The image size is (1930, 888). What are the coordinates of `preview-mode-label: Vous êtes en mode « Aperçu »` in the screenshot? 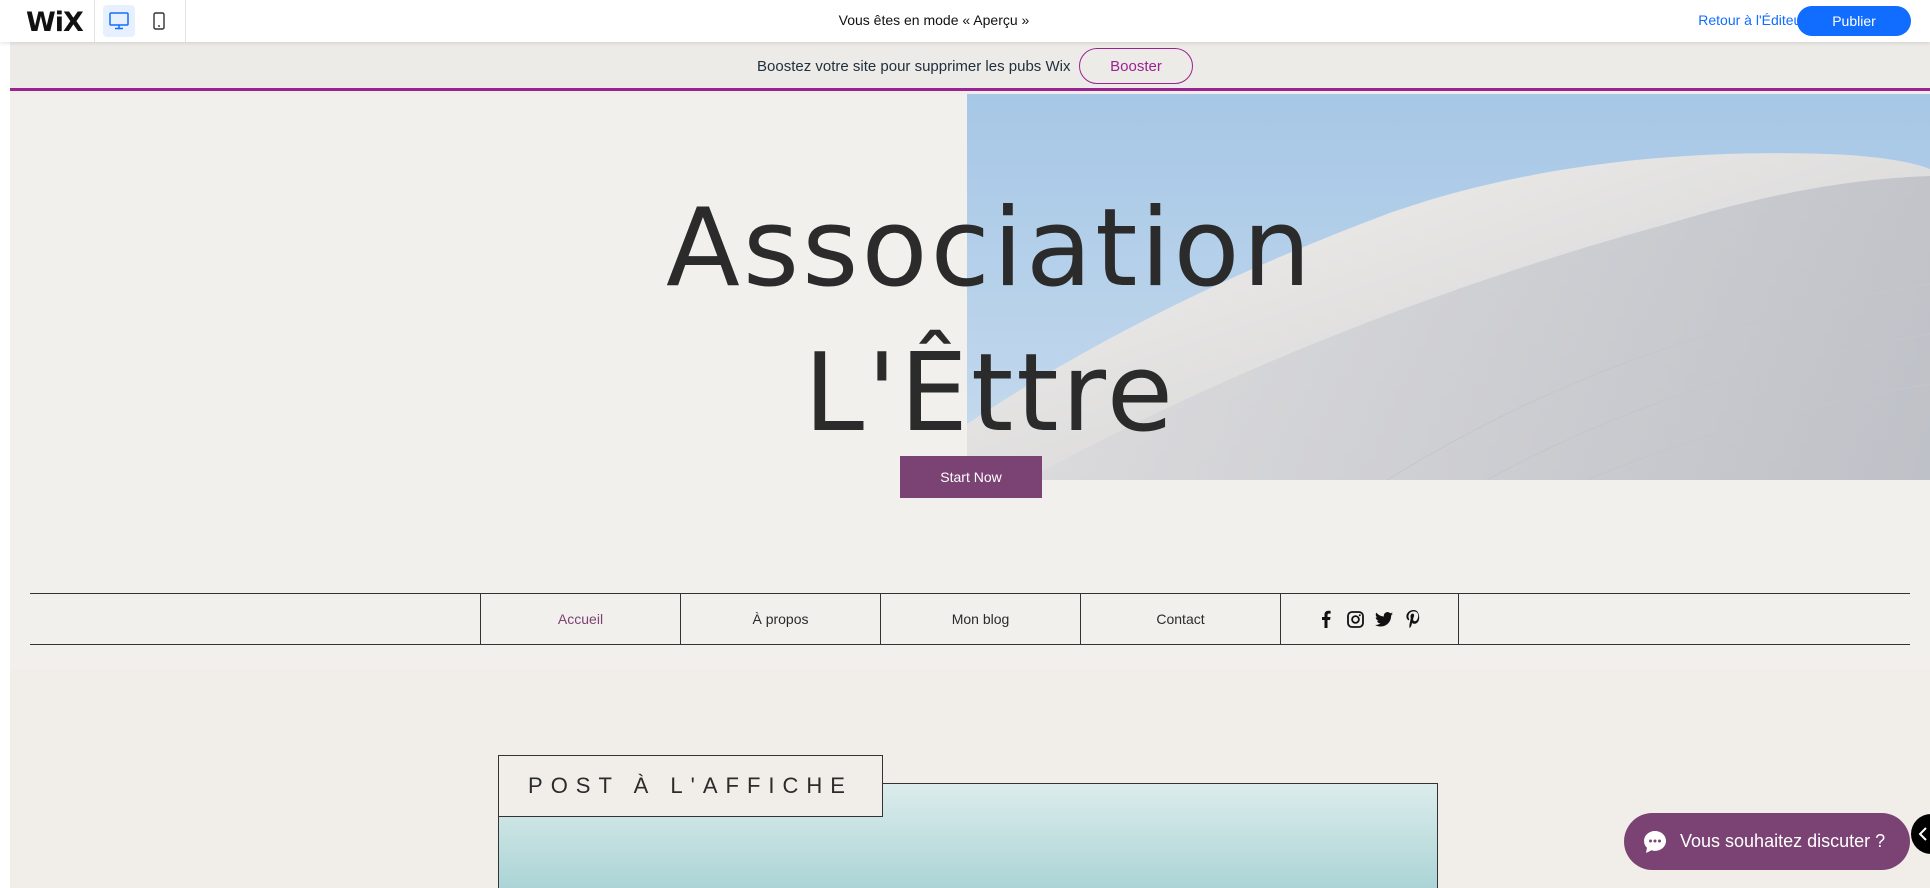 It's located at (934, 20).